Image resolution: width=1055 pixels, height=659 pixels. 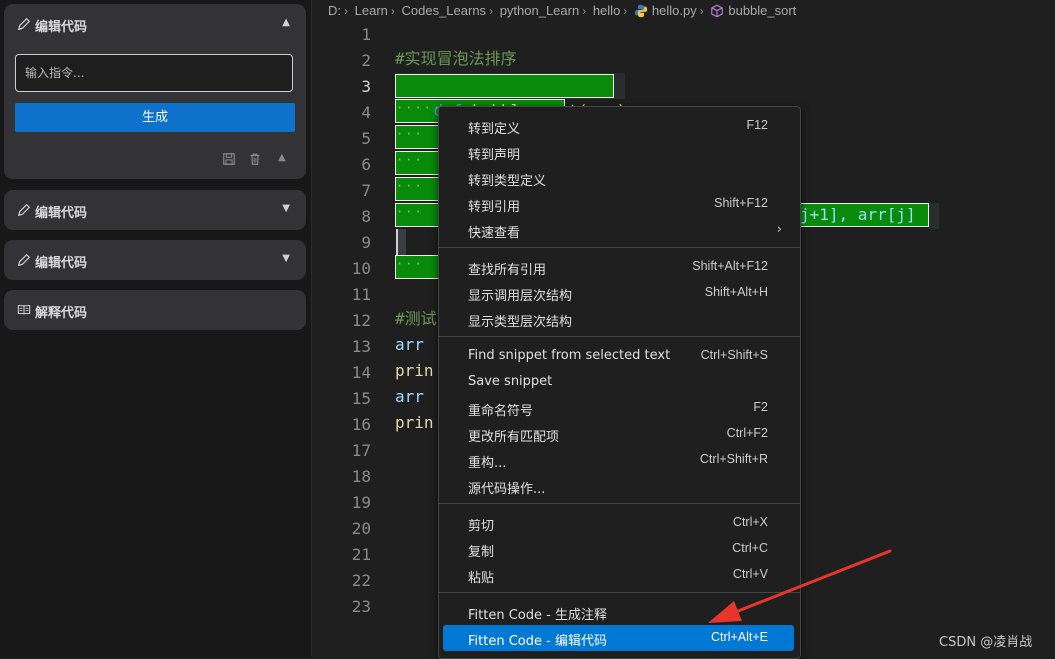 What do you see at coordinates (61, 313) in the screenshot?
I see `panel-title: 解释代码` at bounding box center [61, 313].